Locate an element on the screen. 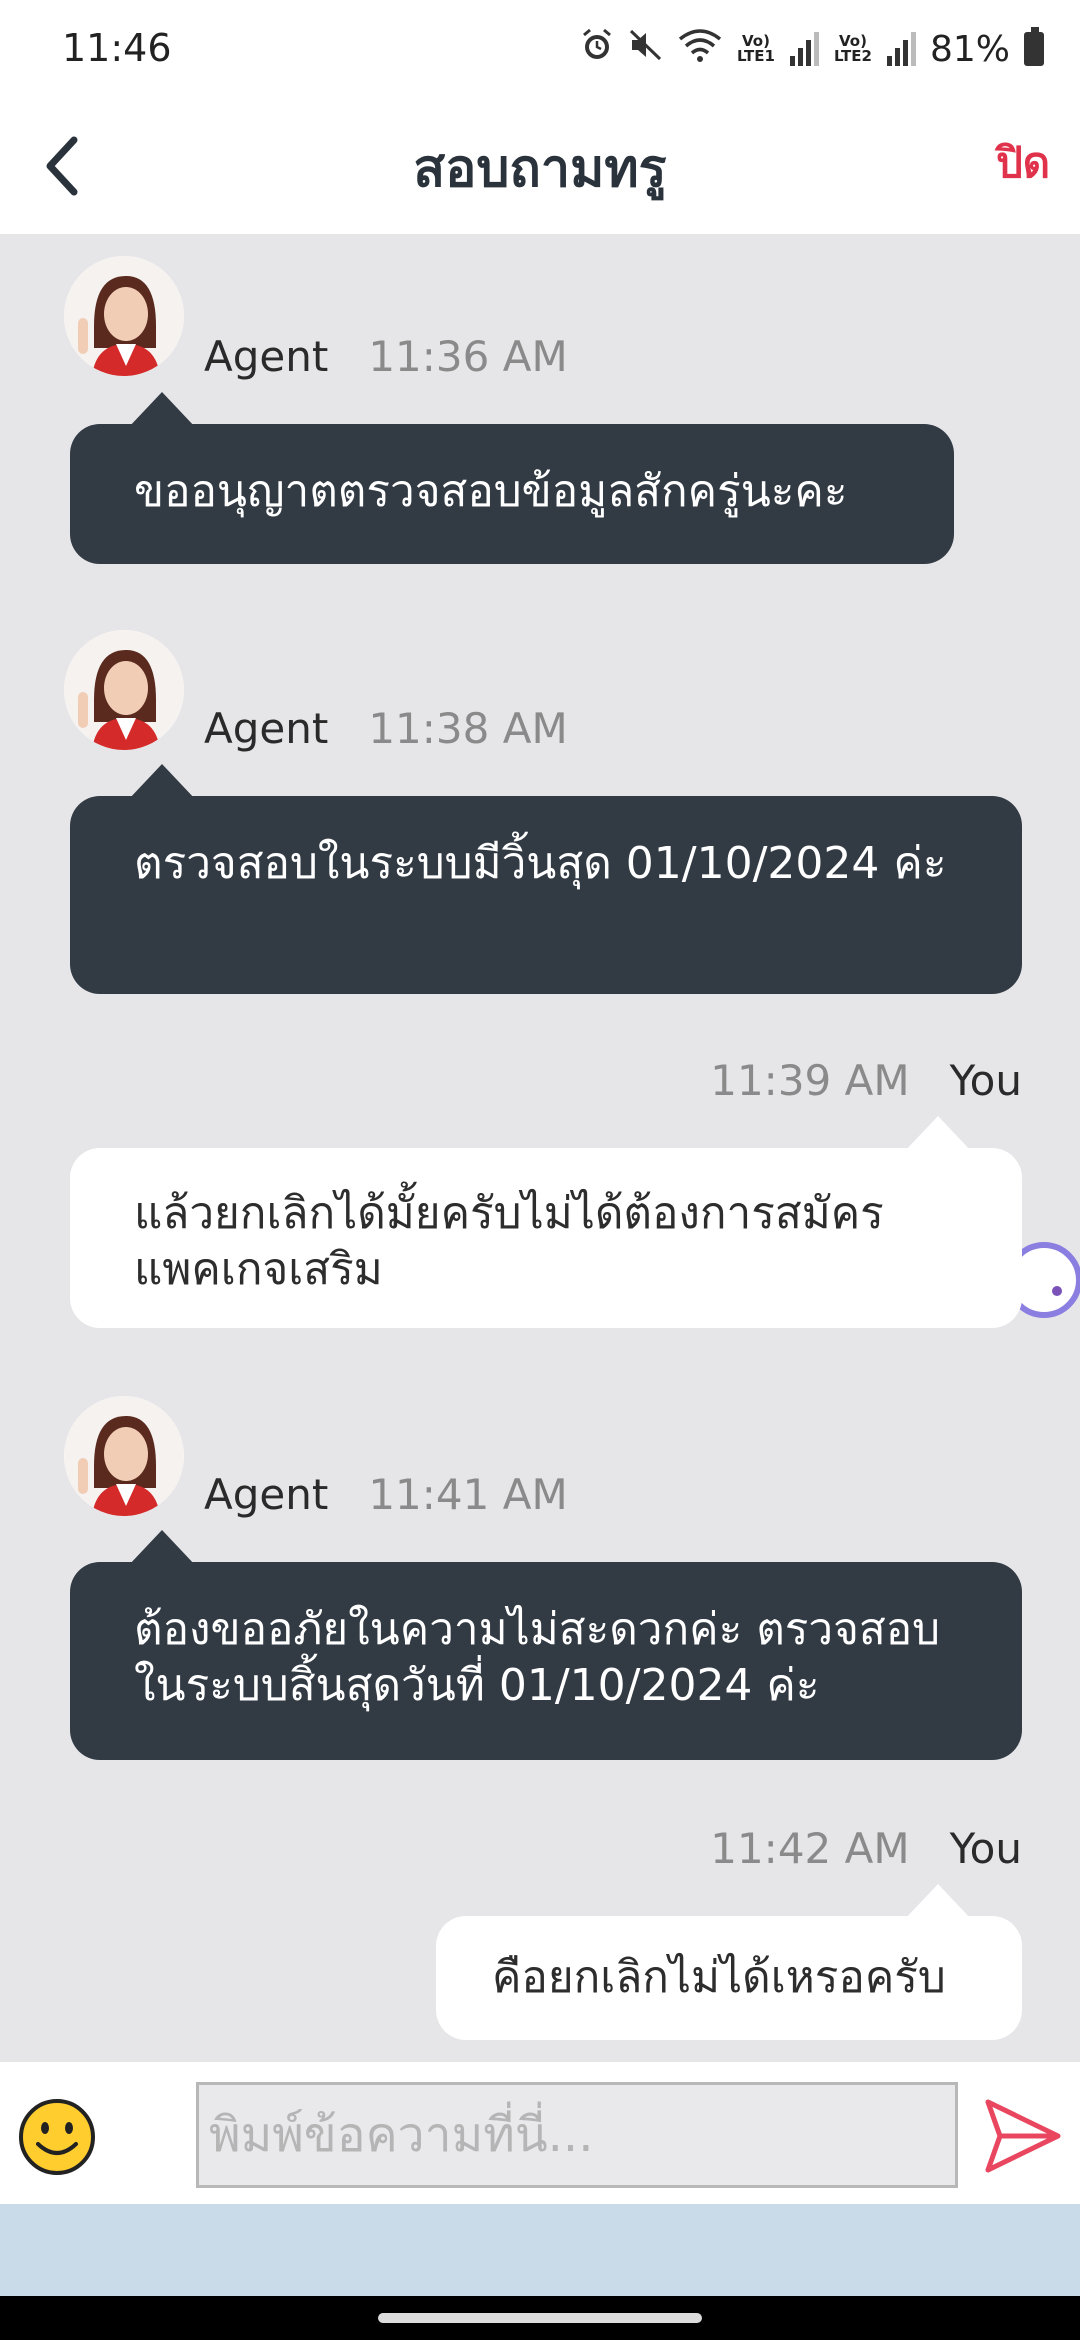 The height and width of the screenshot is (2340, 1080). message-composer is located at coordinates (540, 2133).